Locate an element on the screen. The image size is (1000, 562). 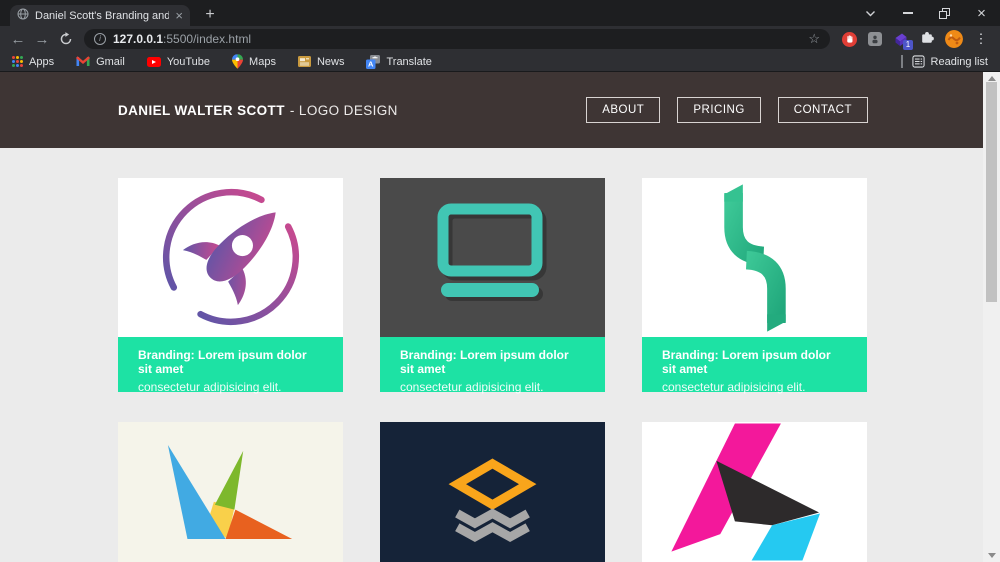
scroll-up-icon is located at coordinates (992, 78).